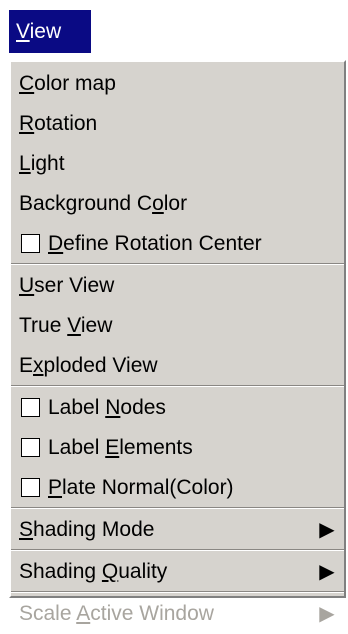  What do you see at coordinates (67, 83) in the screenshot?
I see `menu-item-label: Color map` at bounding box center [67, 83].